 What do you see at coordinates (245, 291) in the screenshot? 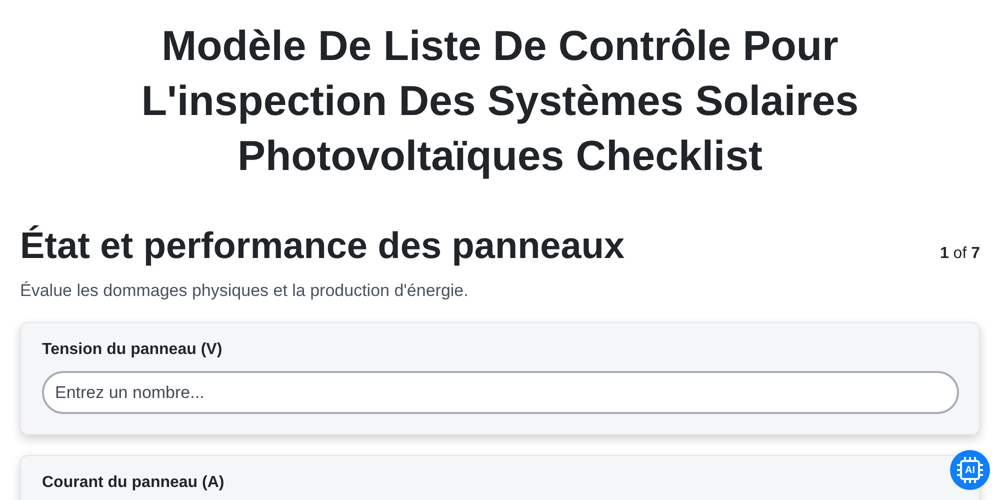
I see `section-description: Évalue les dommages physiques et la production d'énergie.` at bounding box center [245, 291].